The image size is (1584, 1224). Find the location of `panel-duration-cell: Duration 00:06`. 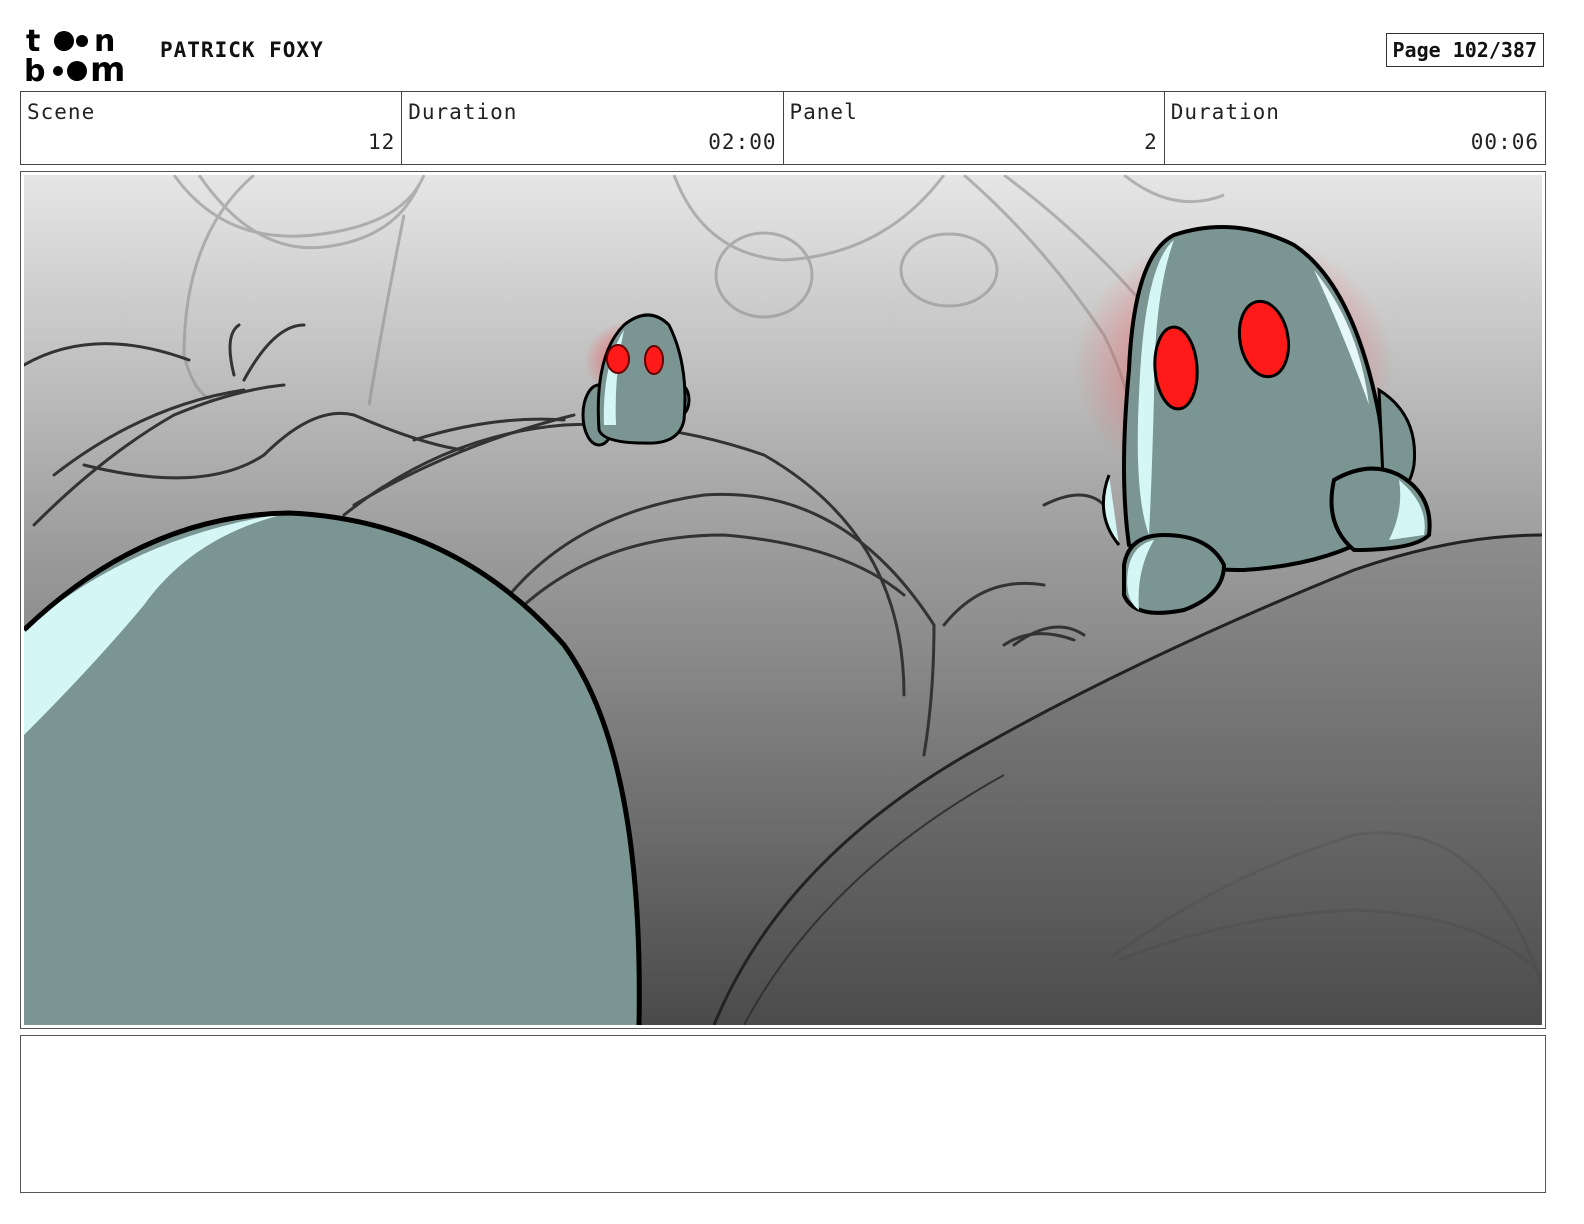

panel-duration-cell: Duration 00:06 is located at coordinates (1355, 128).